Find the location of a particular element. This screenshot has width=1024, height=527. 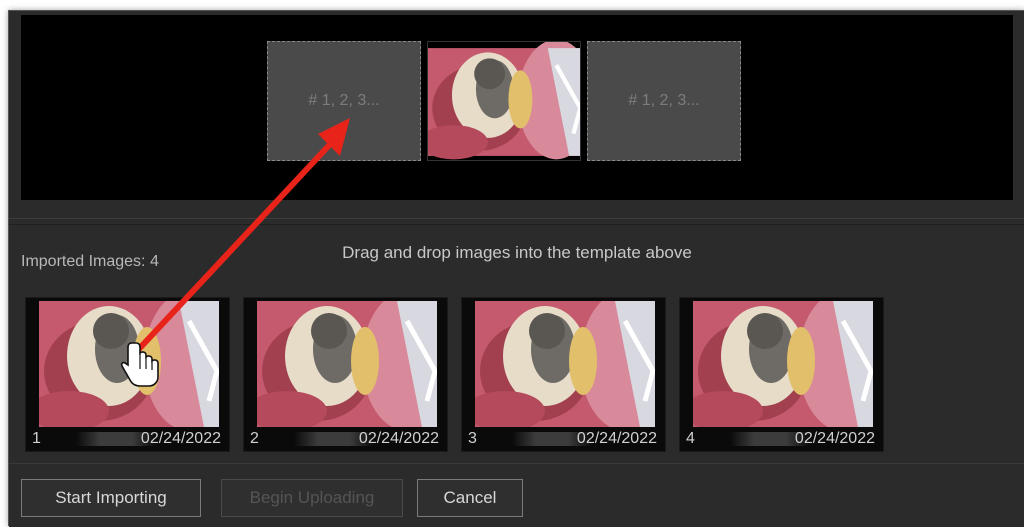

thumbnail-caption: 3 02/24/2022 is located at coordinates (563, 439).